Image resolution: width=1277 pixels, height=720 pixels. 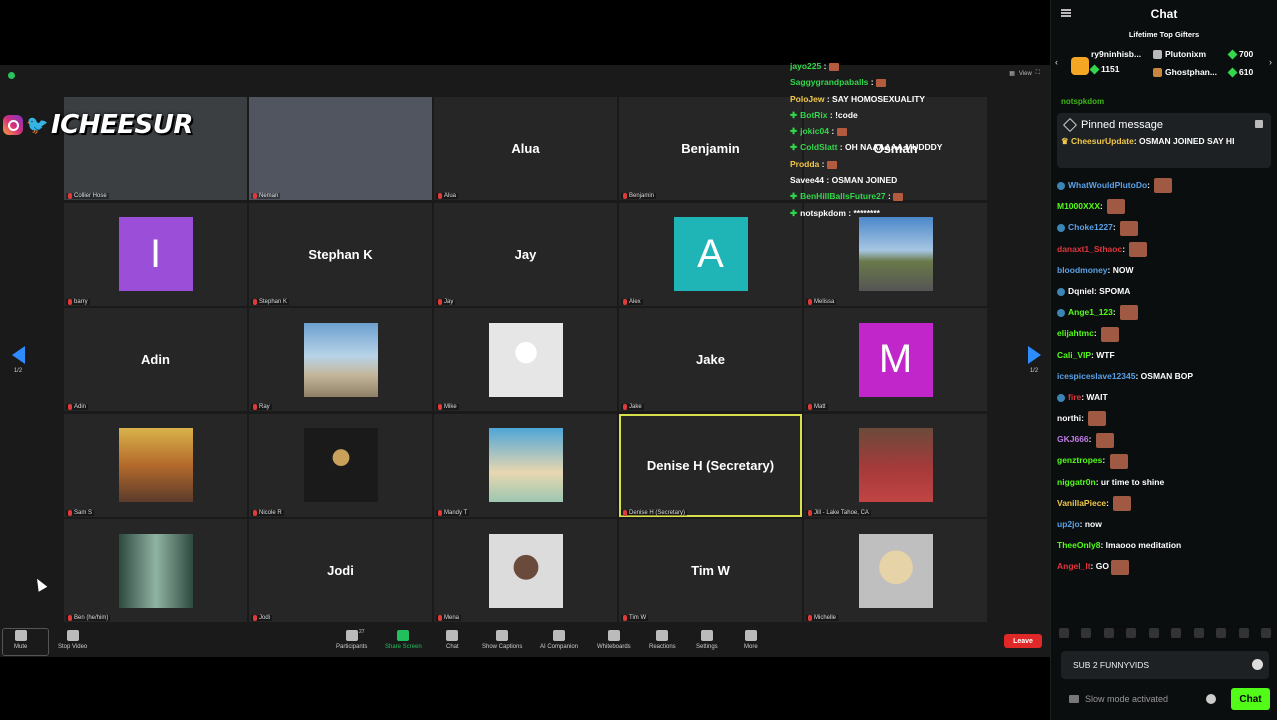 What do you see at coordinates (710, 254) in the screenshot?
I see `participant-tile: A Alex` at bounding box center [710, 254].